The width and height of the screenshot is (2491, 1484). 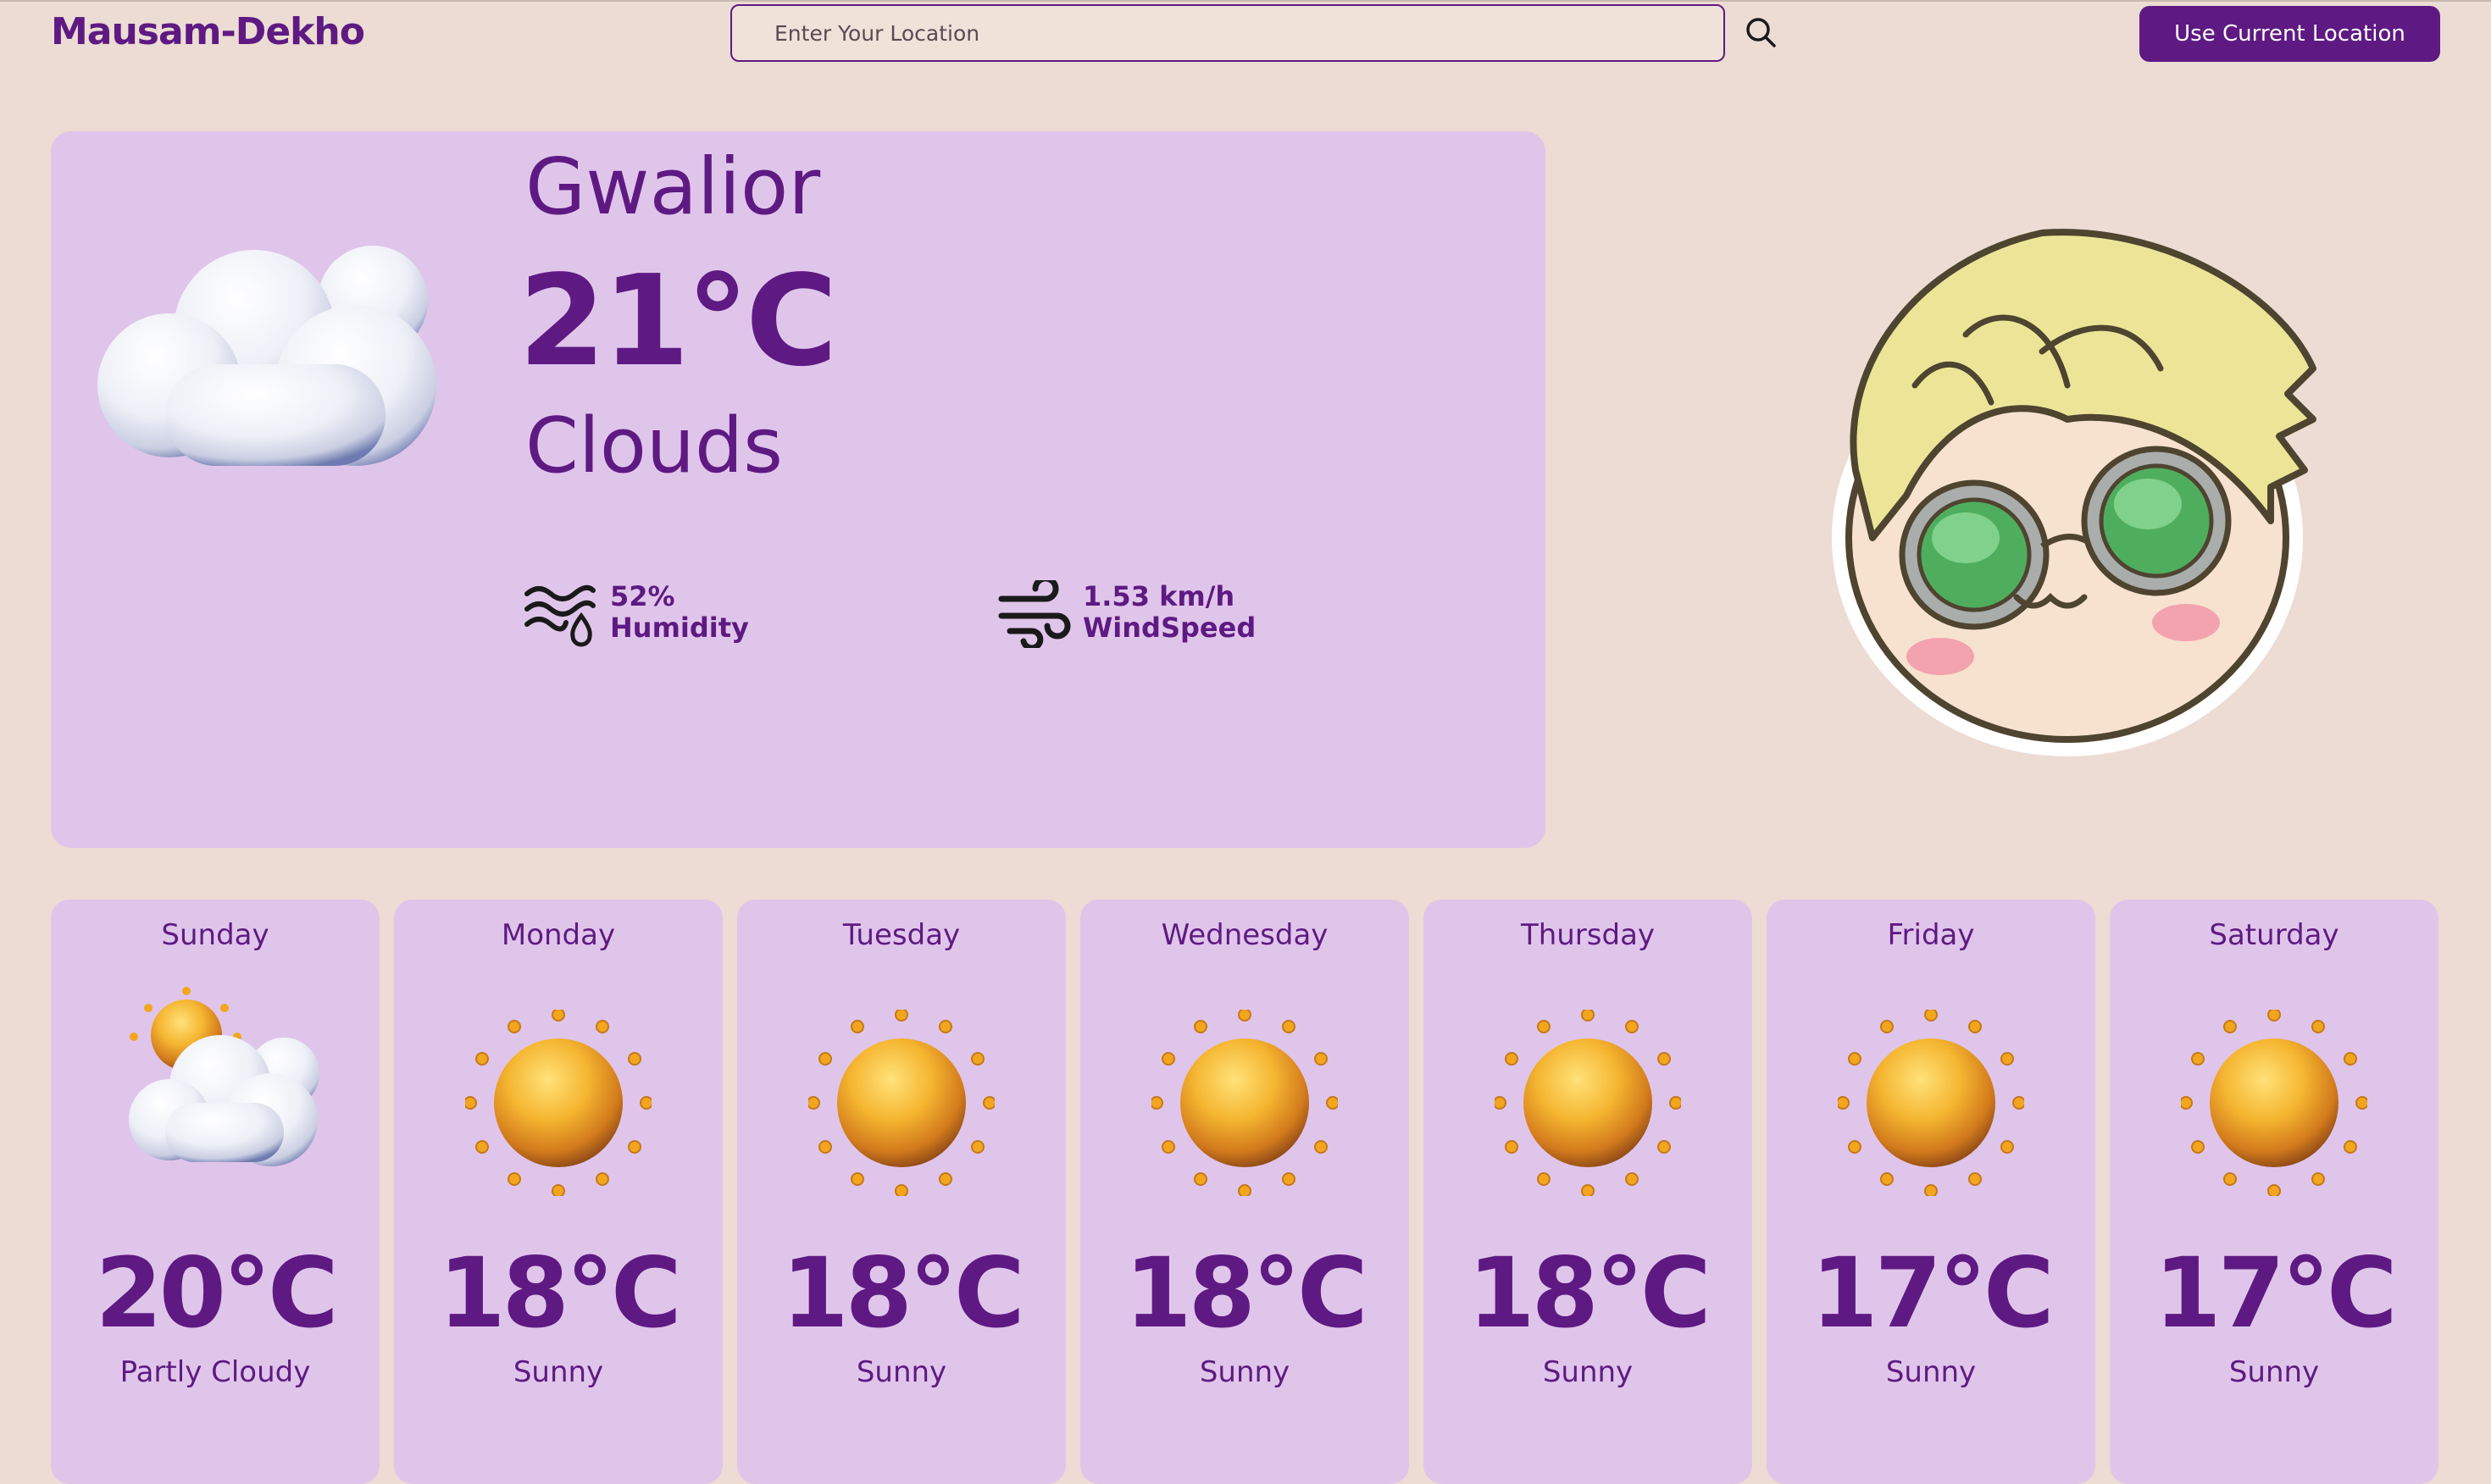 I want to click on forecast-card-saturday: Saturday 17°C Sunny, so click(x=2274, y=1192).